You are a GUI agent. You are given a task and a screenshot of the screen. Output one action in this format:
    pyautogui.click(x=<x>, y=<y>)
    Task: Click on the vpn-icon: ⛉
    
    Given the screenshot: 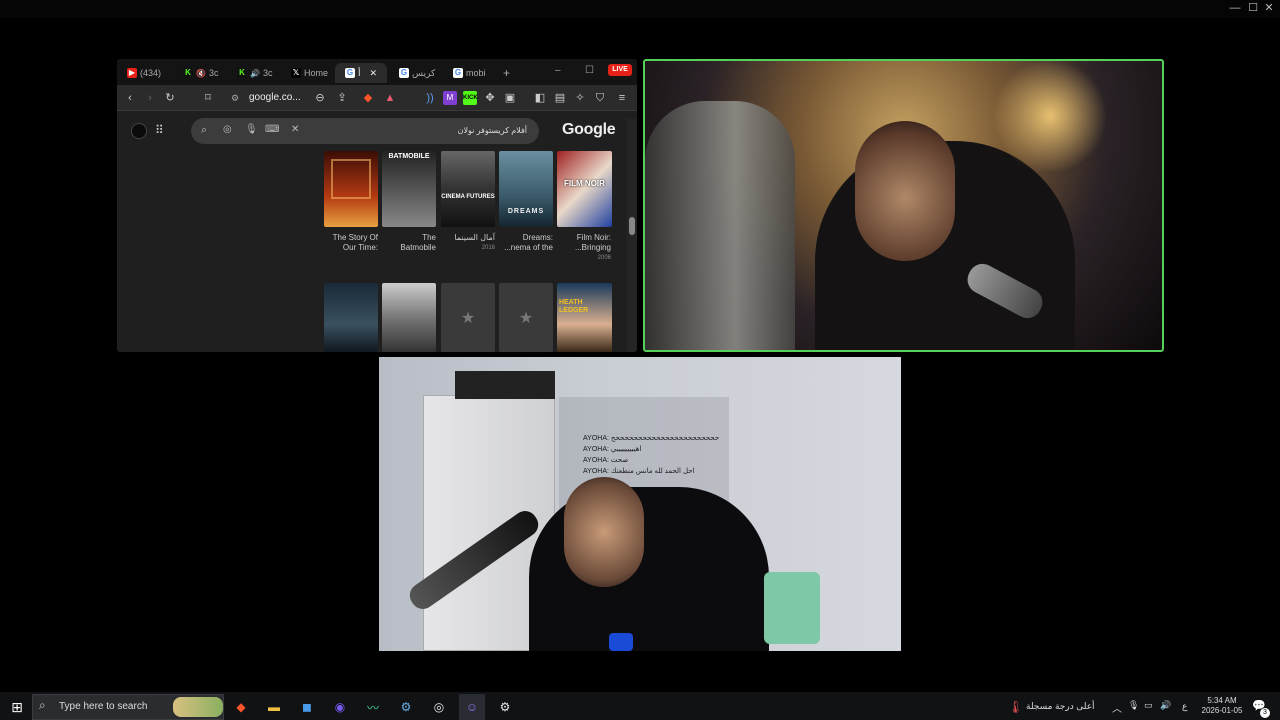 What is the action you would take?
    pyautogui.click(x=600, y=98)
    